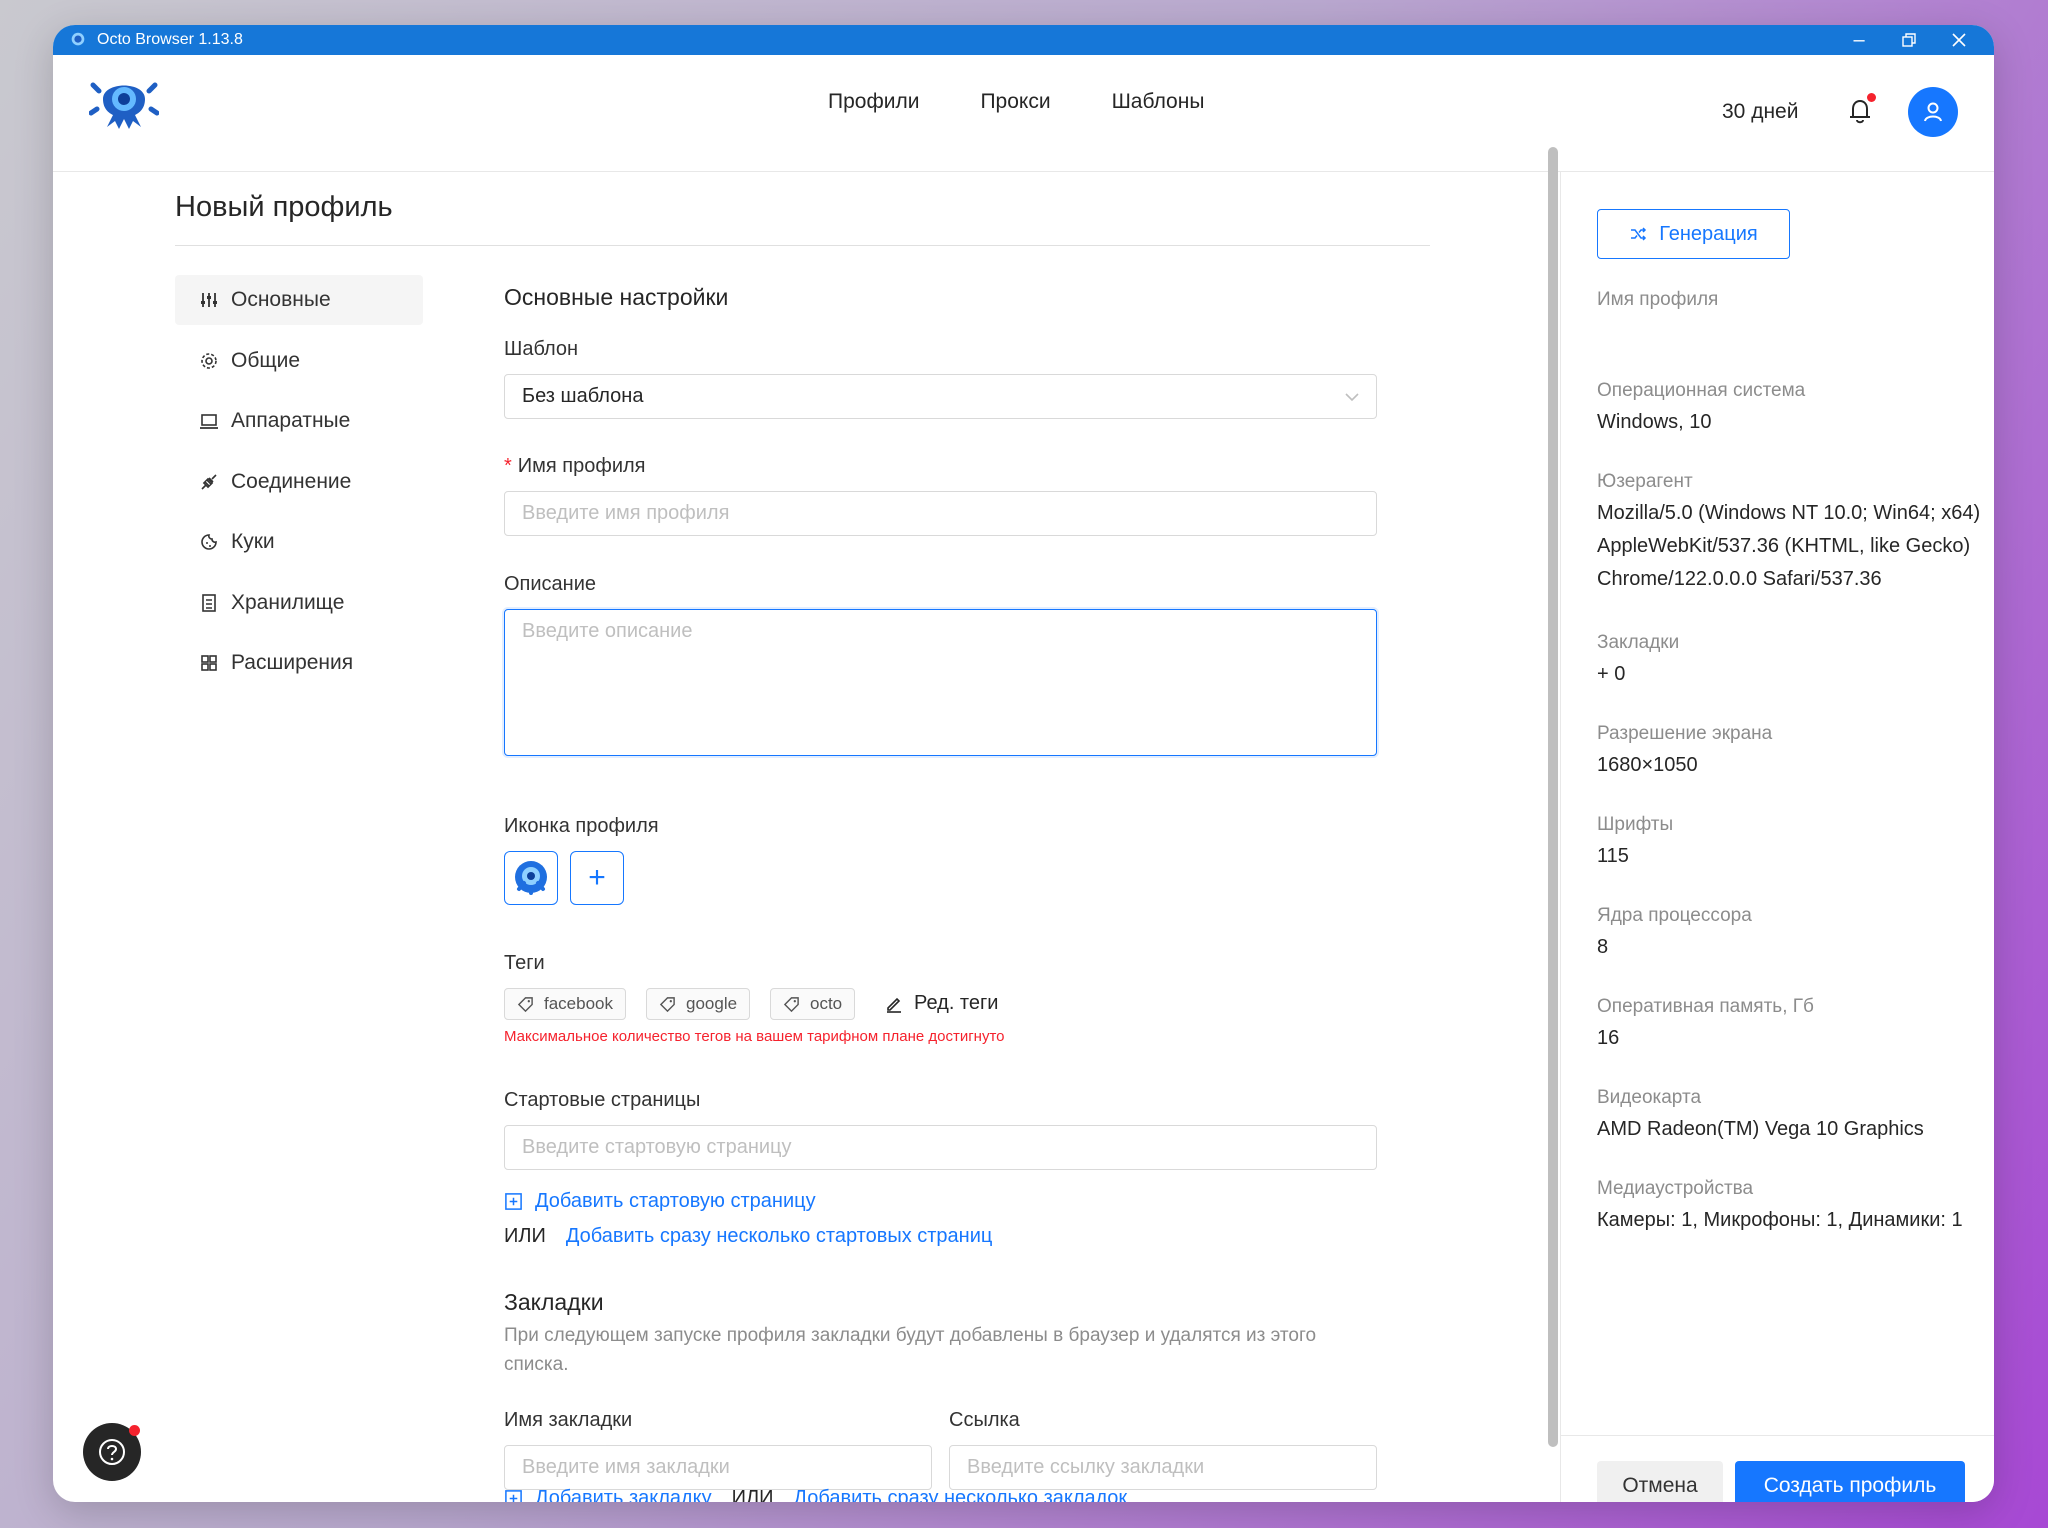 The height and width of the screenshot is (1528, 2048). What do you see at coordinates (607, 631) in the screenshot?
I see `description-placeholder: Введите описание` at bounding box center [607, 631].